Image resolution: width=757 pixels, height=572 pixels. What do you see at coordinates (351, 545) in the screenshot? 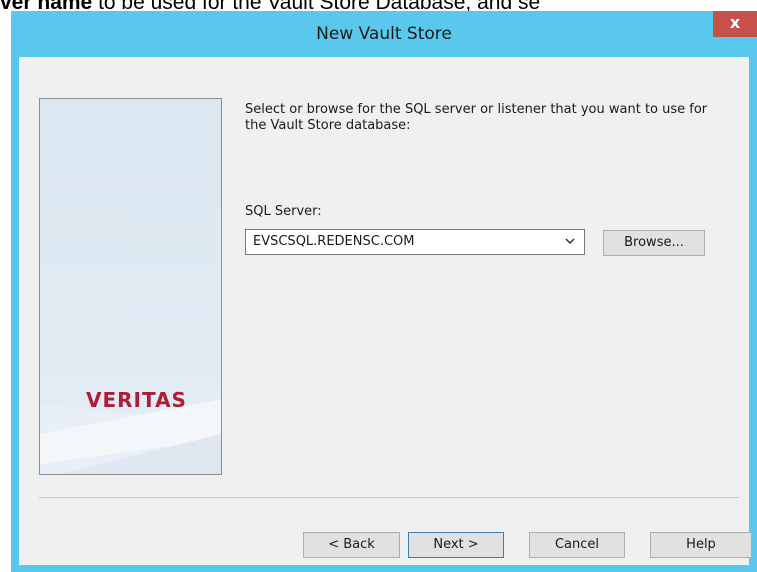
I see `back-button: < Back` at bounding box center [351, 545].